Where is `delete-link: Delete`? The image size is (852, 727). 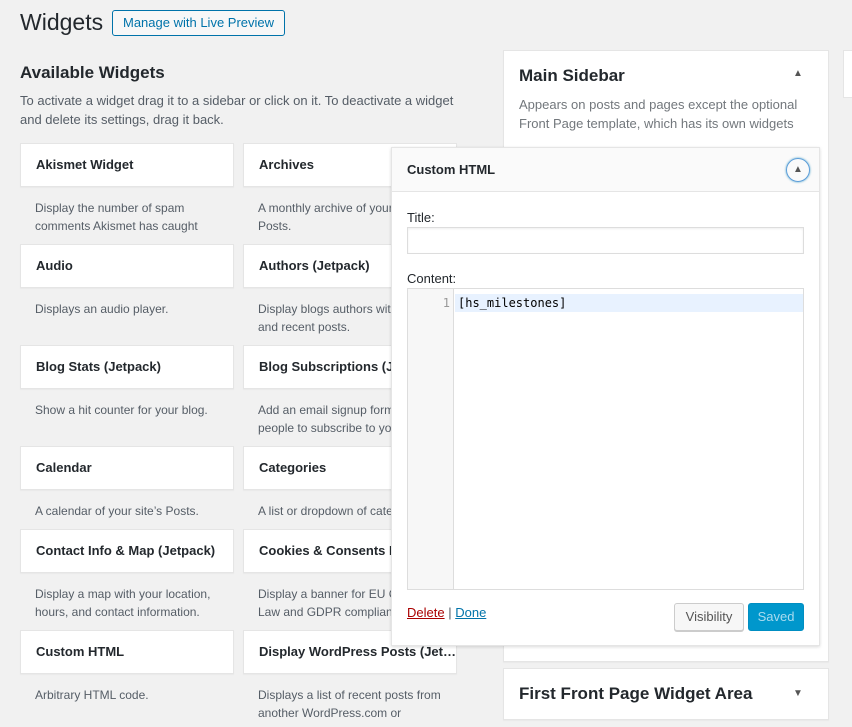 delete-link: Delete is located at coordinates (426, 612).